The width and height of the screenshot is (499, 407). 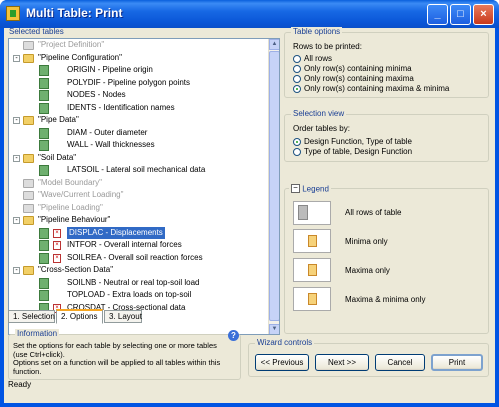 What do you see at coordinates (31, 316) in the screenshot?
I see `tab-selection: 1. Selection` at bounding box center [31, 316].